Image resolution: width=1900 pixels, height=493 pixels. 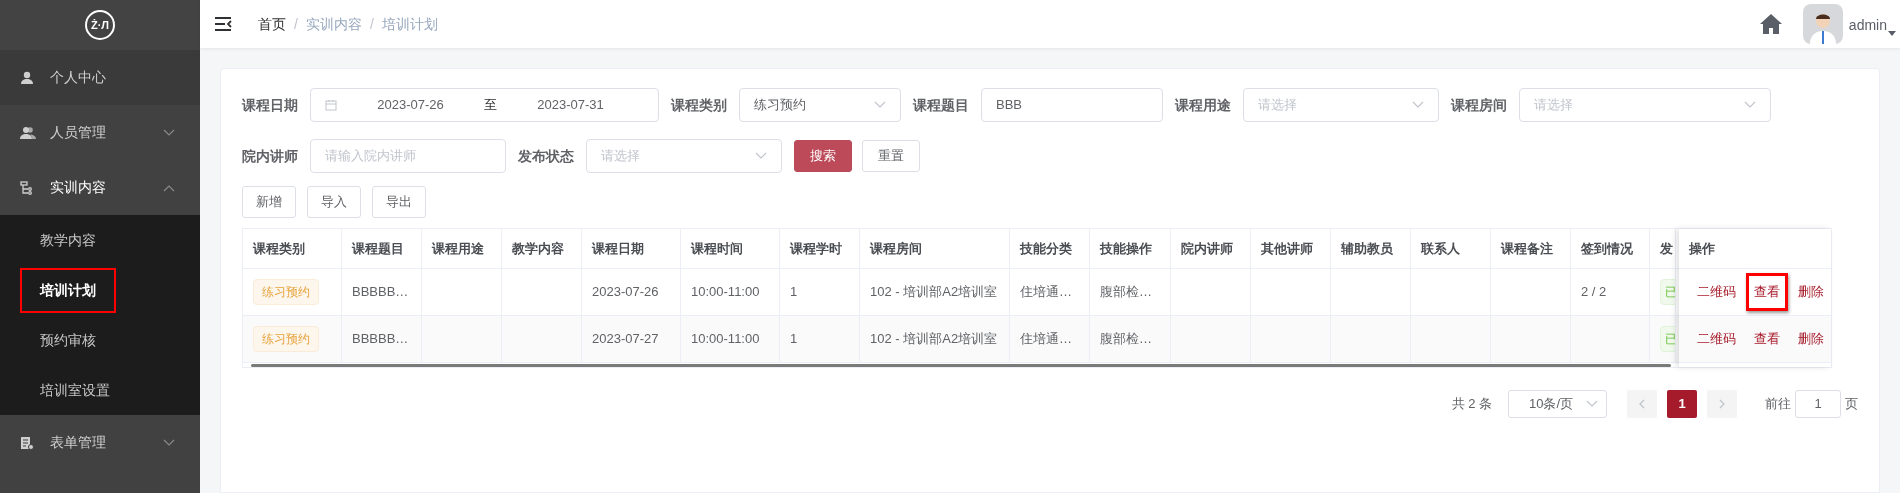 I want to click on column-header: 联系人, so click(x=1440, y=248).